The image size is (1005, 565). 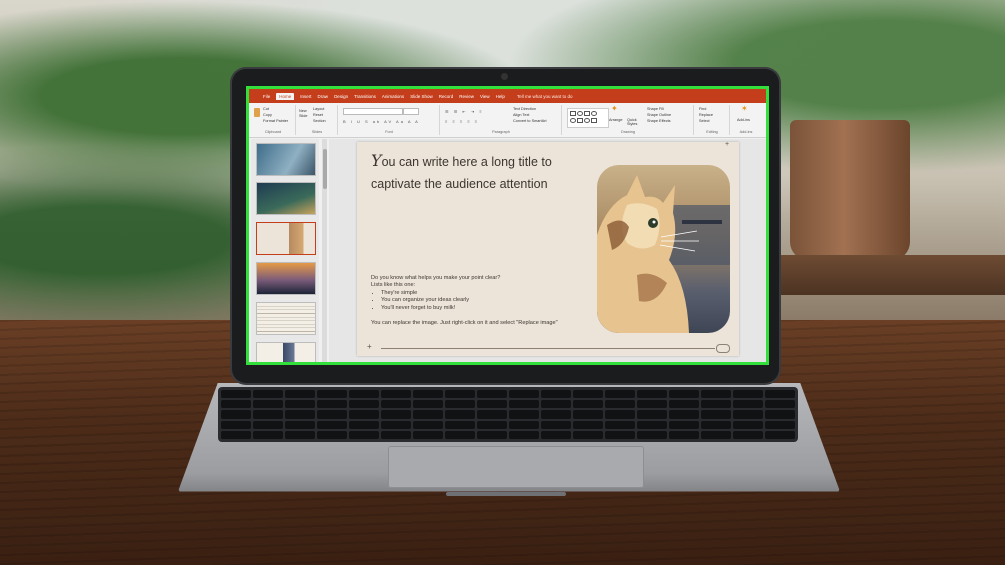 What do you see at coordinates (411, 111) in the screenshot?
I see `font-size-box` at bounding box center [411, 111].